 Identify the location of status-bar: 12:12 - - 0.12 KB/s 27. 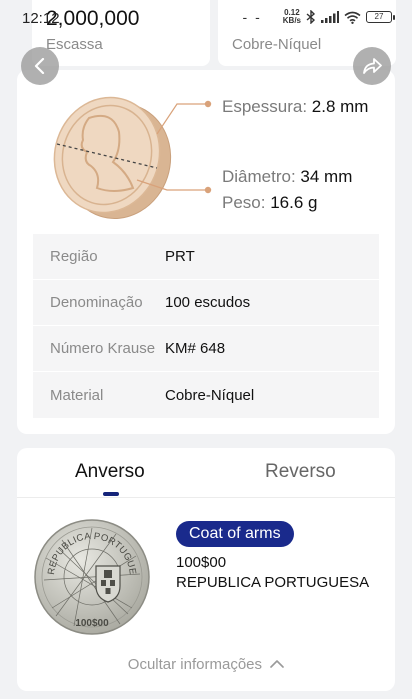
(206, 18).